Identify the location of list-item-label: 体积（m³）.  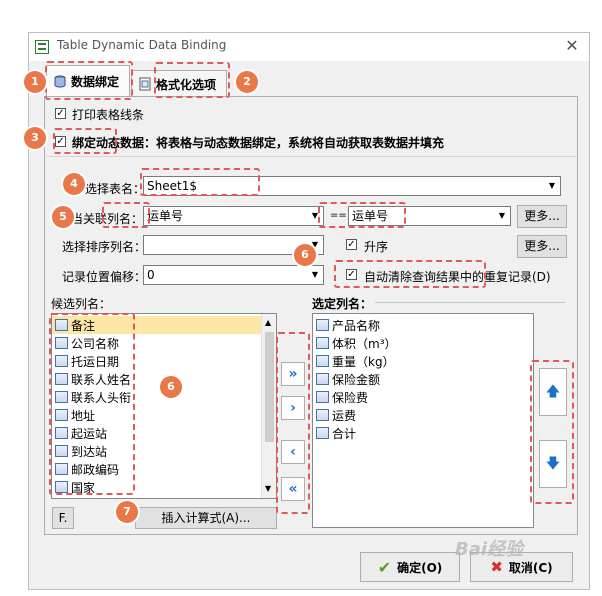
(364, 343).